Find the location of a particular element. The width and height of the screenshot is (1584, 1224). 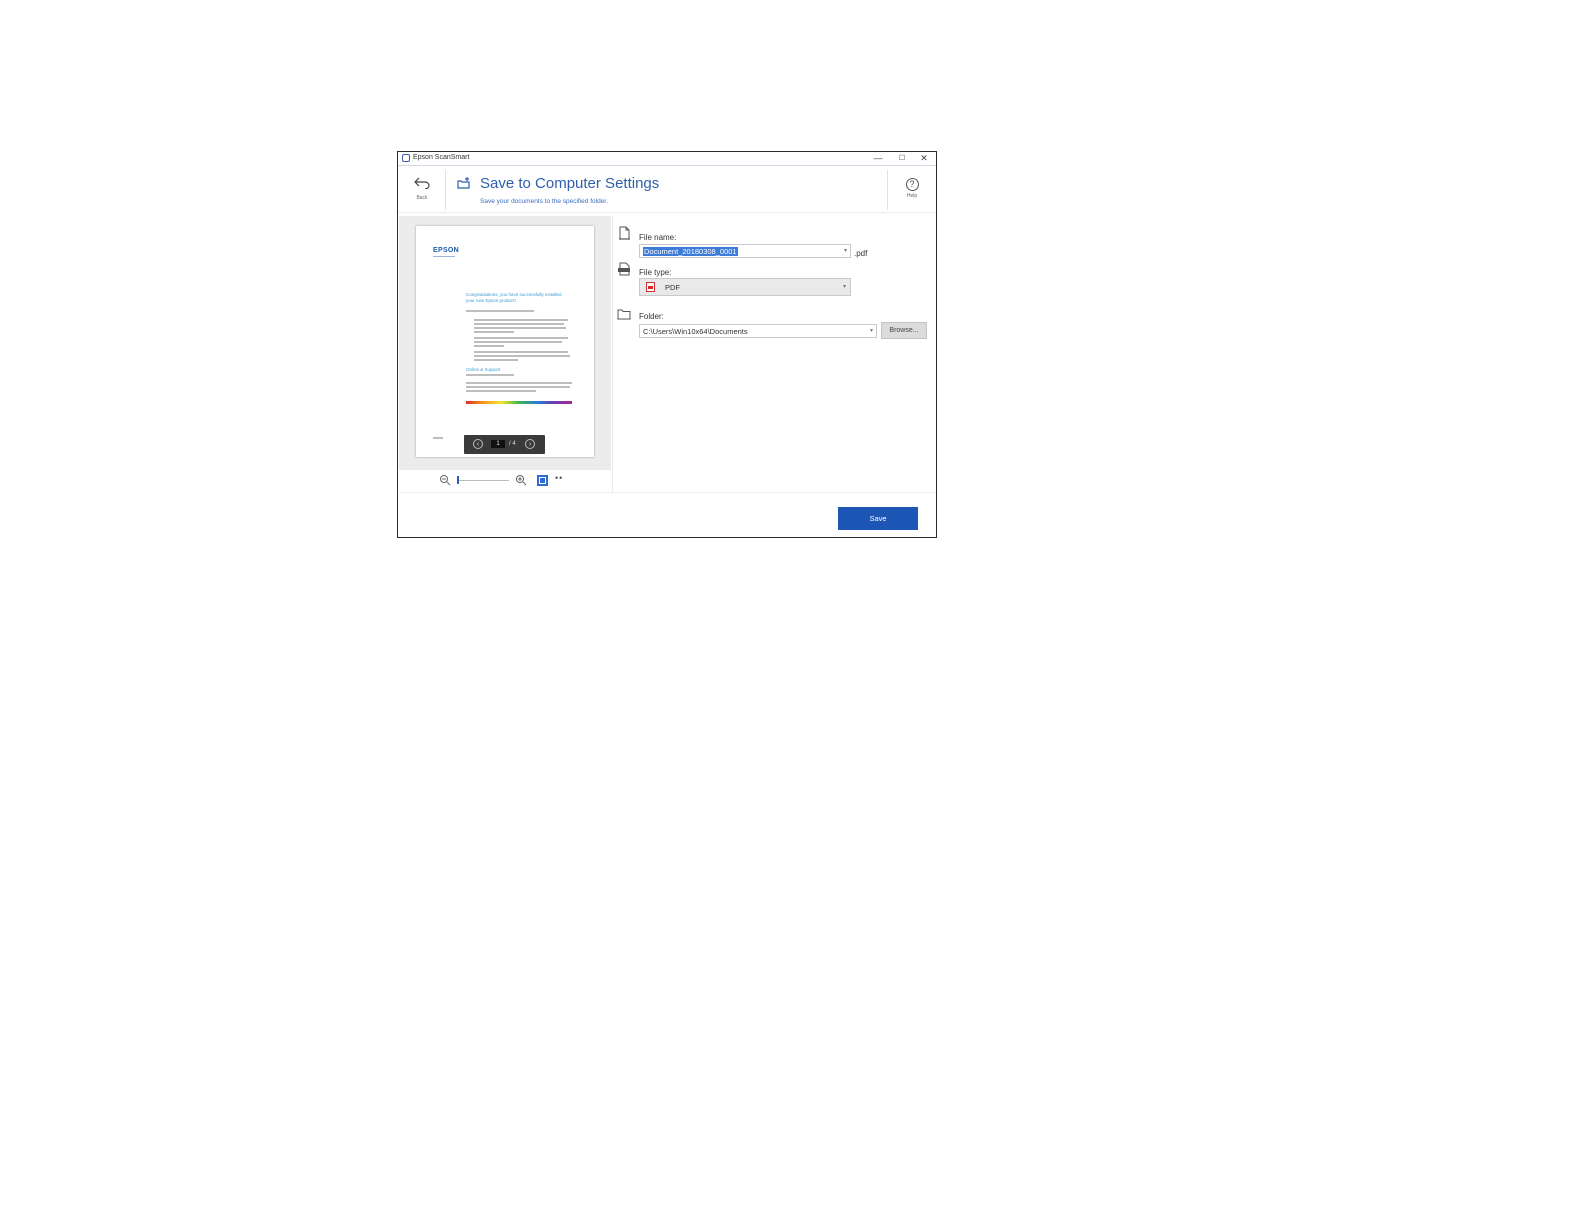

prev-page-button: ‹ is located at coordinates (478, 444).